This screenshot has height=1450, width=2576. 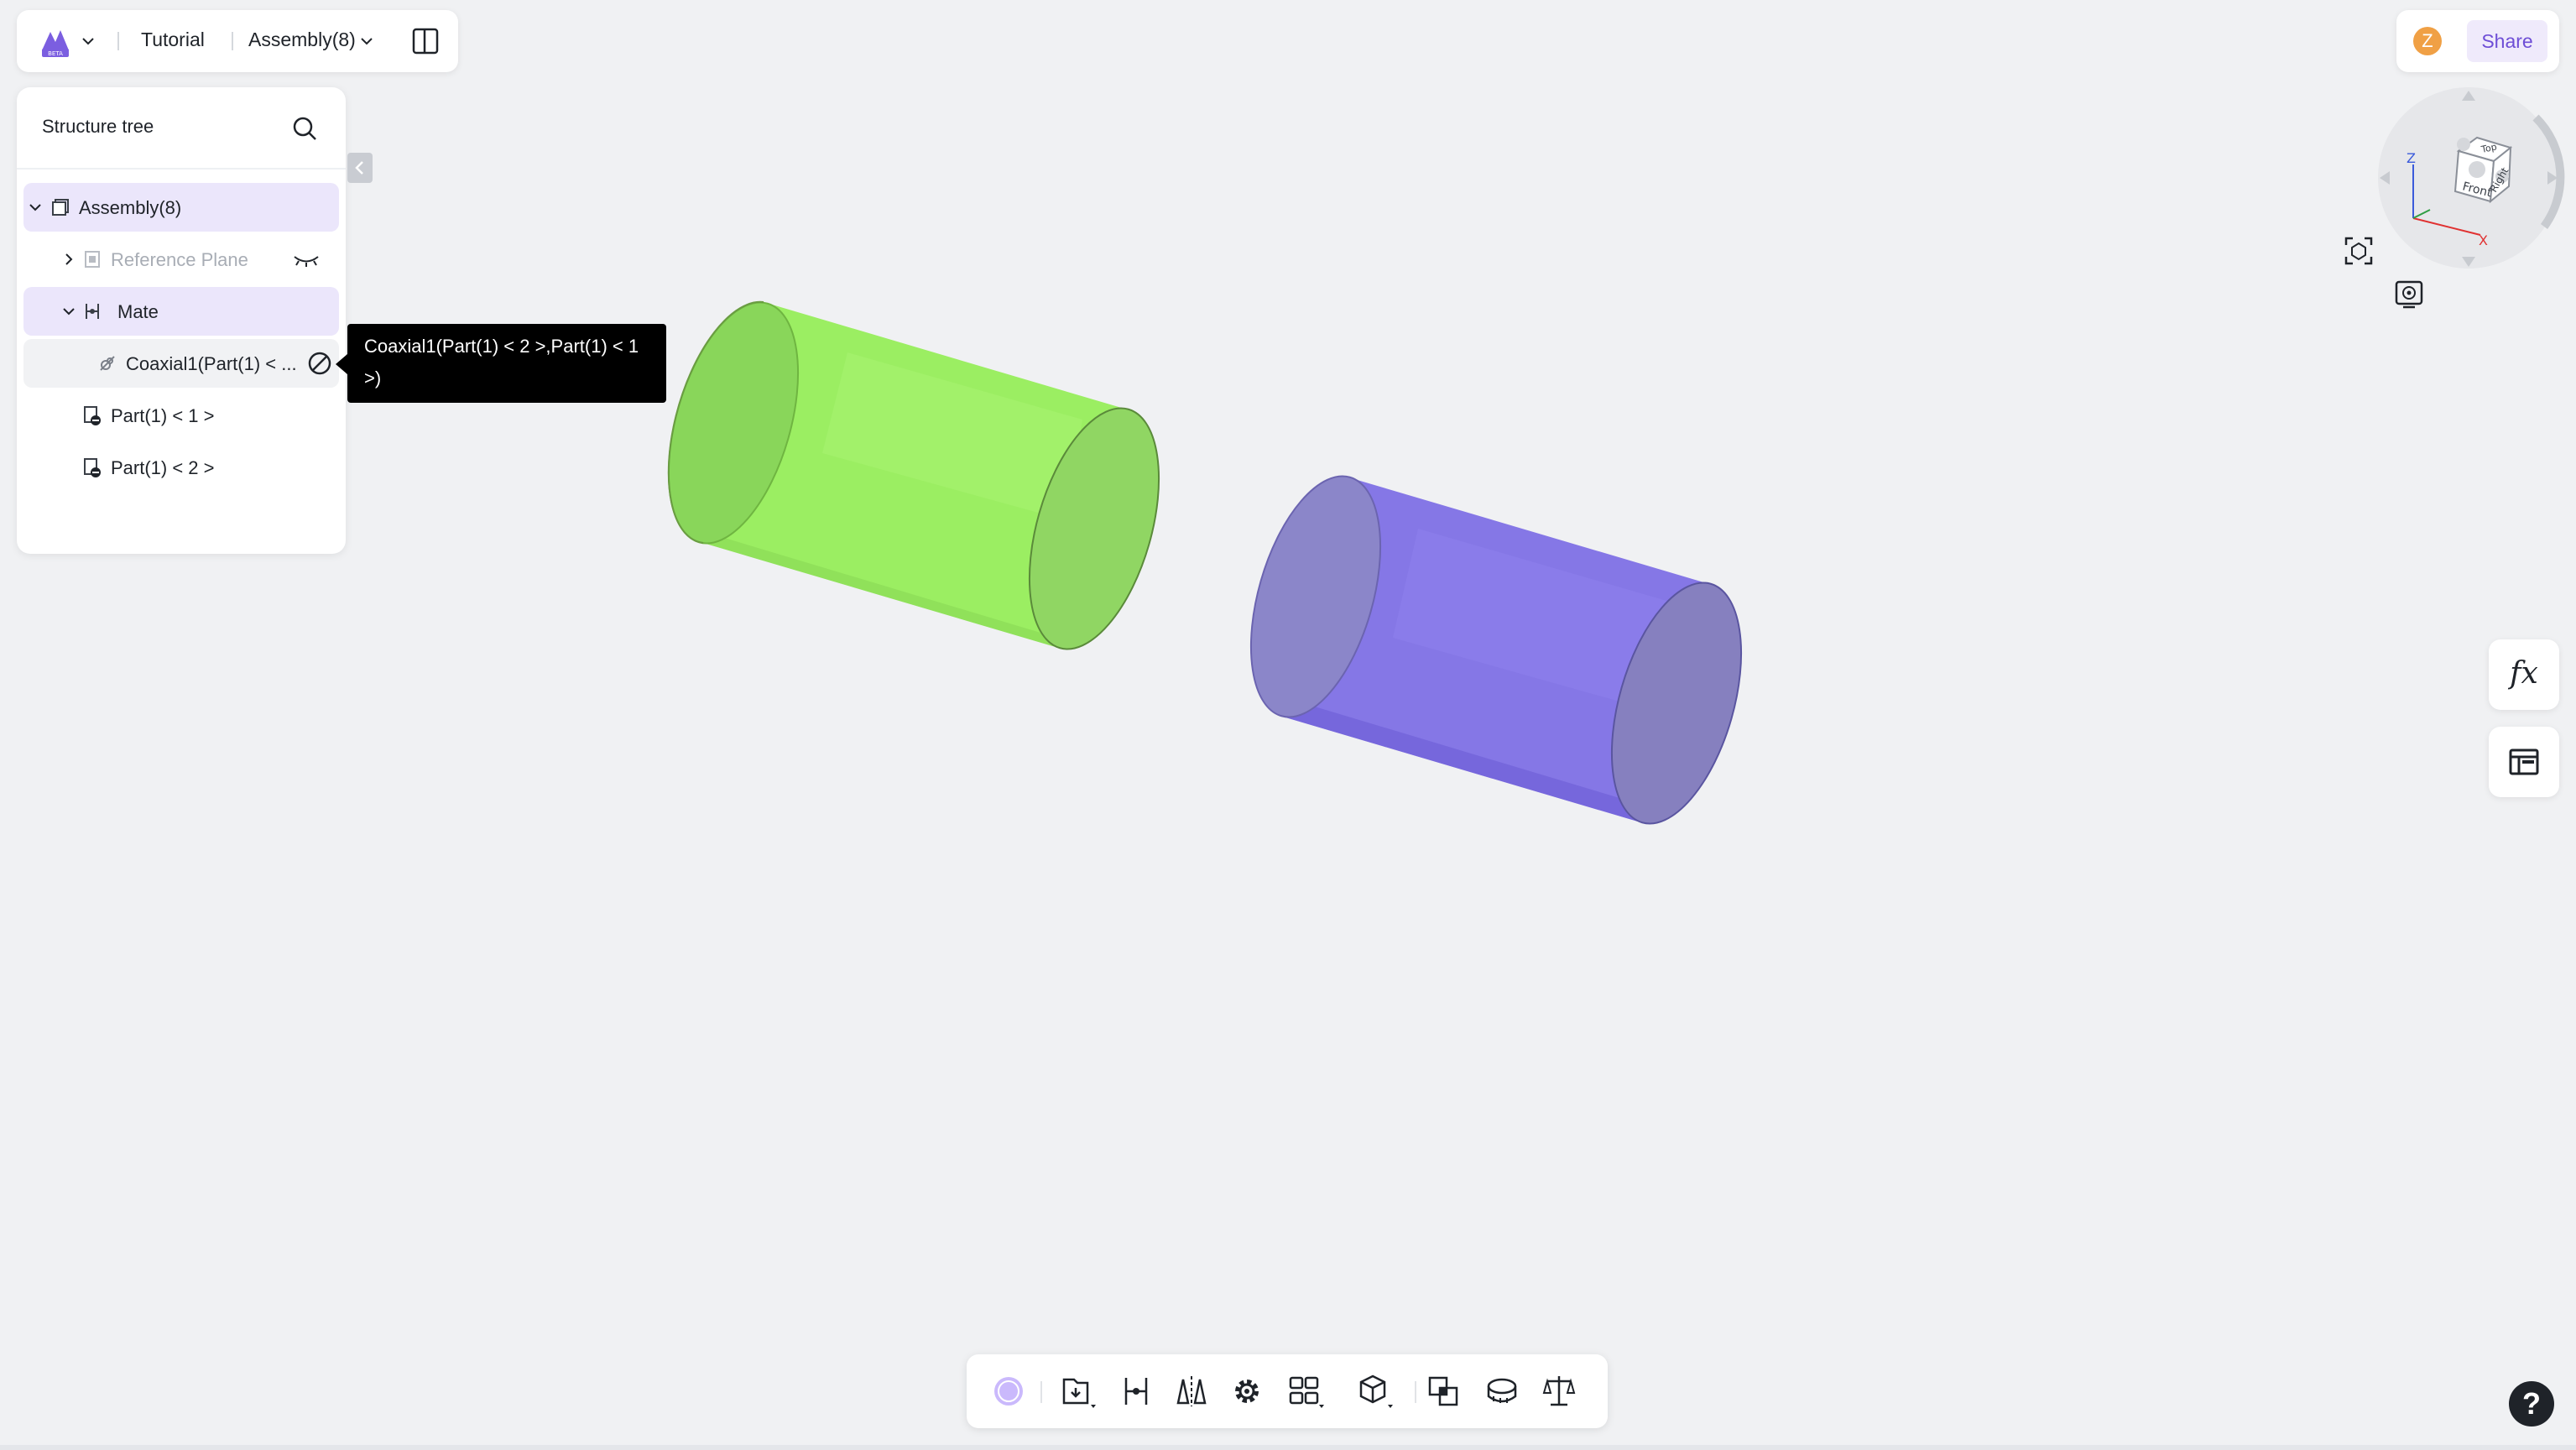 What do you see at coordinates (306, 259) in the screenshot?
I see `eye-hidden-icon` at bounding box center [306, 259].